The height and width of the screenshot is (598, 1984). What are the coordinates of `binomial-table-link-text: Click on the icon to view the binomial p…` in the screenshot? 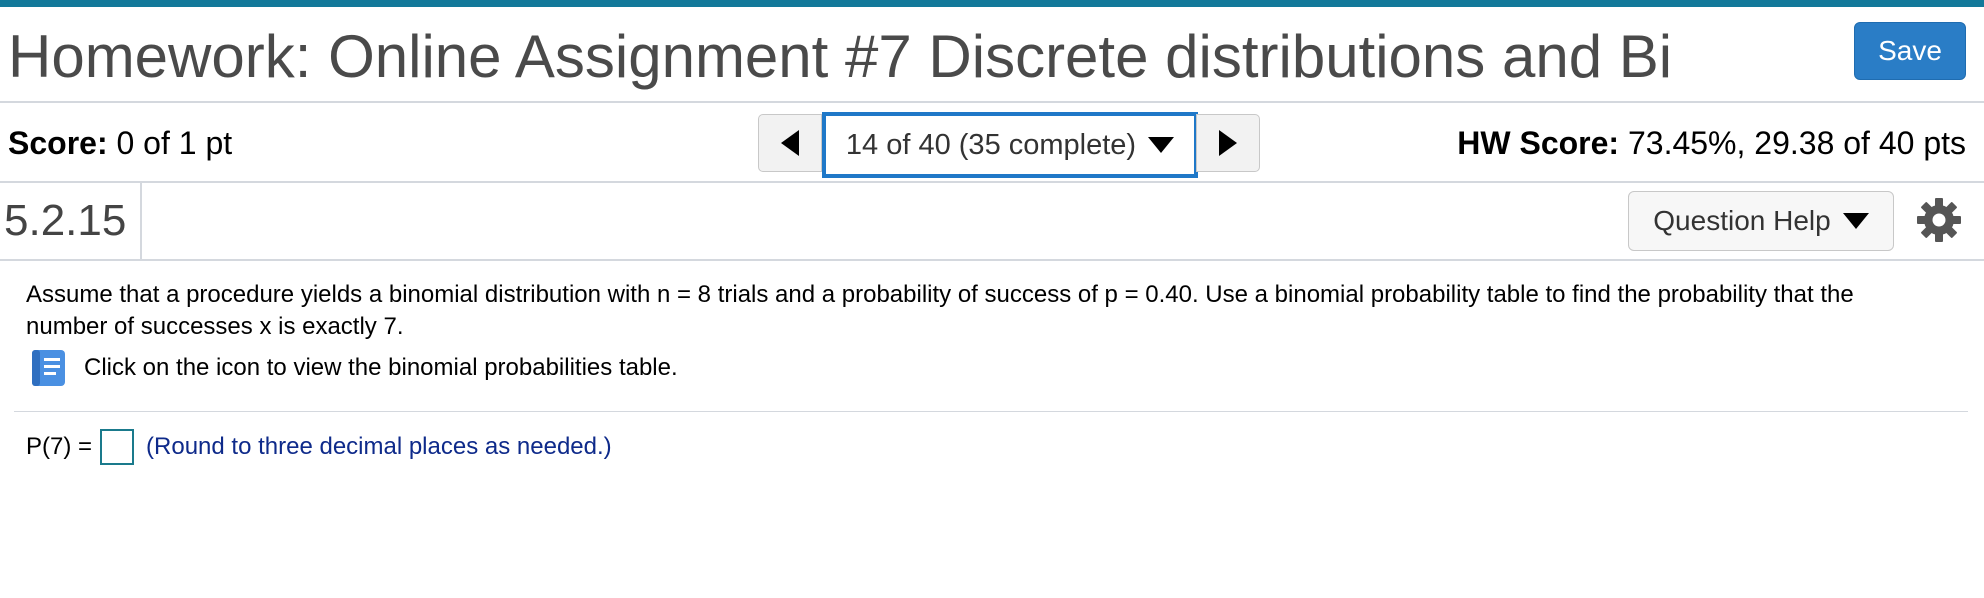 It's located at (381, 367).